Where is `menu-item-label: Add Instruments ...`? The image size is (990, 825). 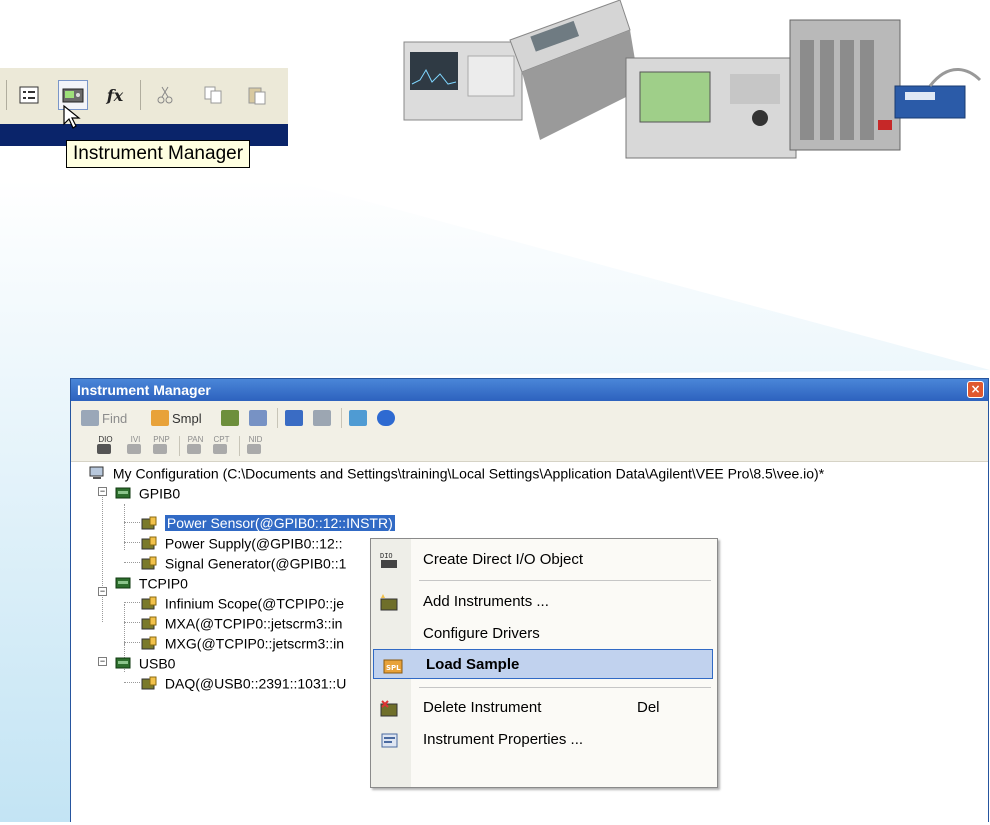 menu-item-label: Add Instruments ... is located at coordinates (486, 601).